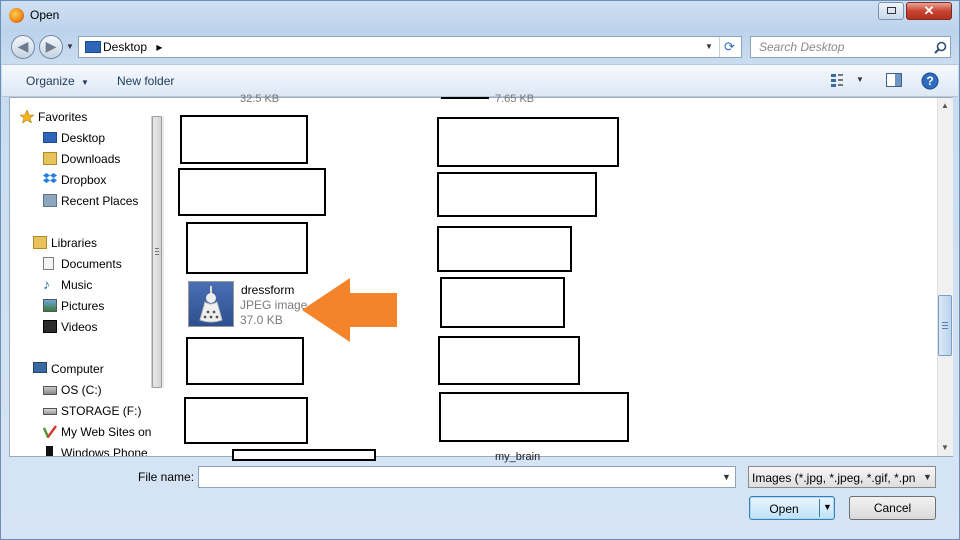  I want to click on refresh-icon: ⟳, so click(729, 46).